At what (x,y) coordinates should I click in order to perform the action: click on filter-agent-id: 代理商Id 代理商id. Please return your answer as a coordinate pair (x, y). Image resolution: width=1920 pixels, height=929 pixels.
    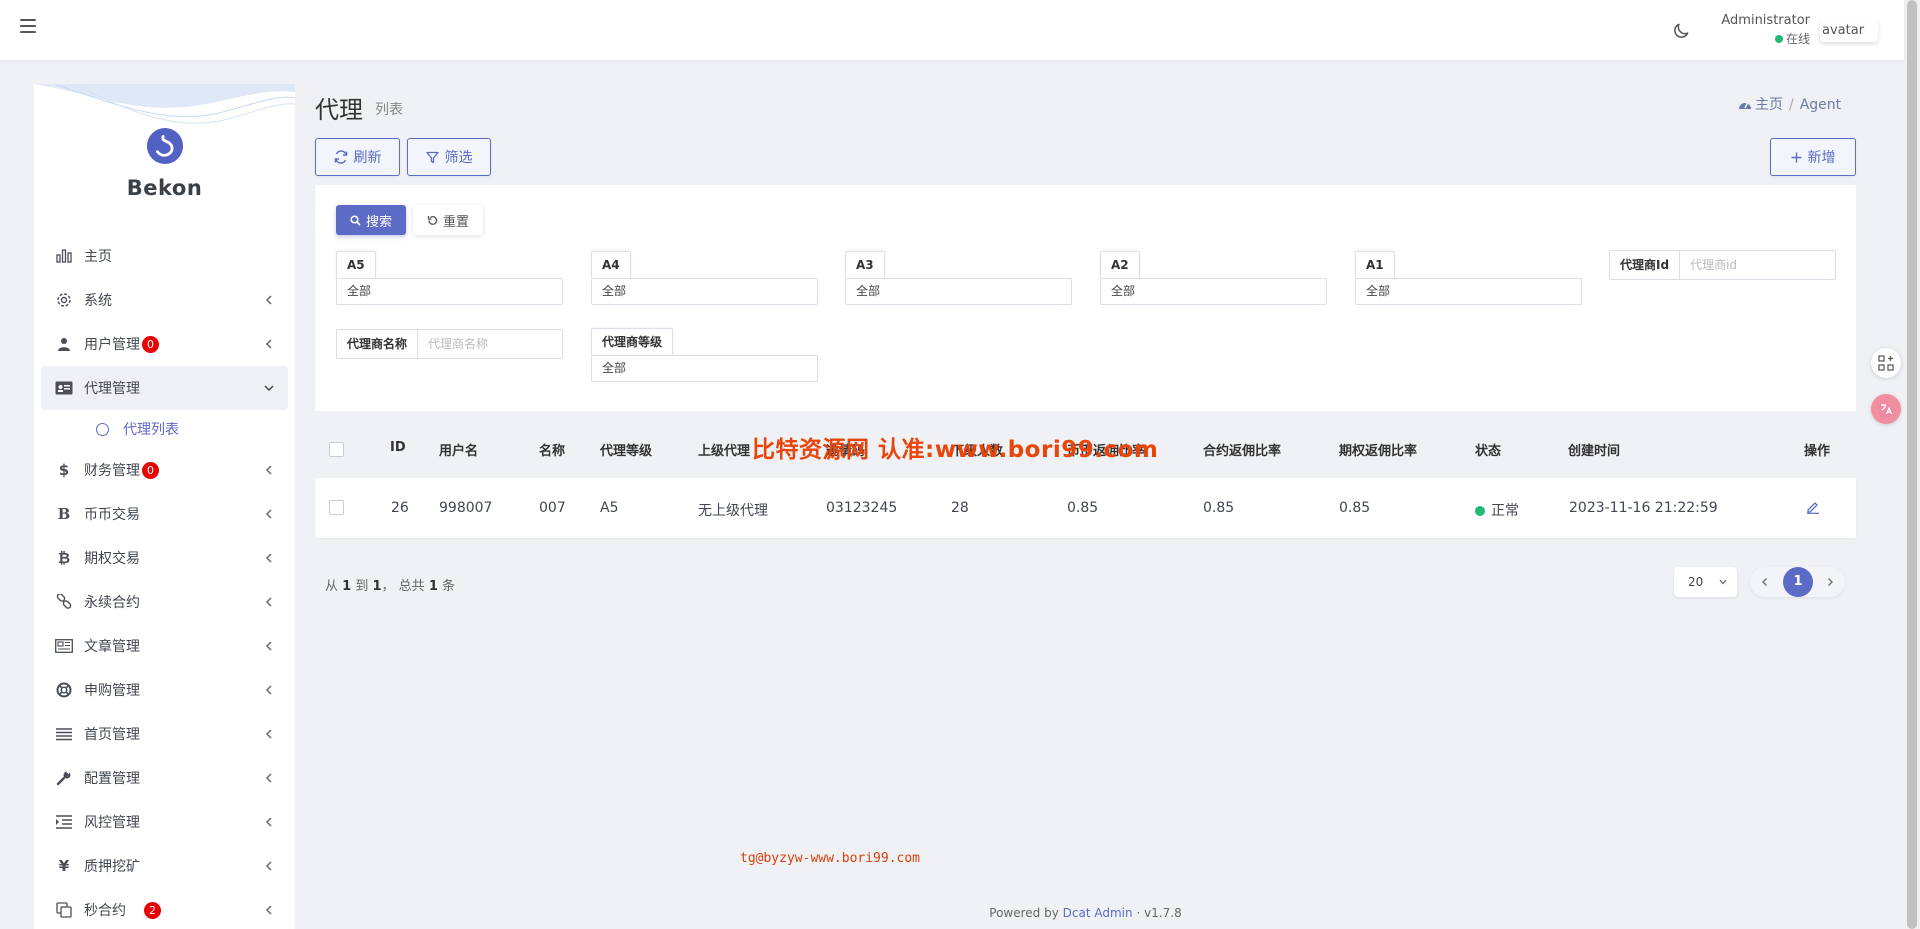
    Looking at the image, I should click on (1722, 265).